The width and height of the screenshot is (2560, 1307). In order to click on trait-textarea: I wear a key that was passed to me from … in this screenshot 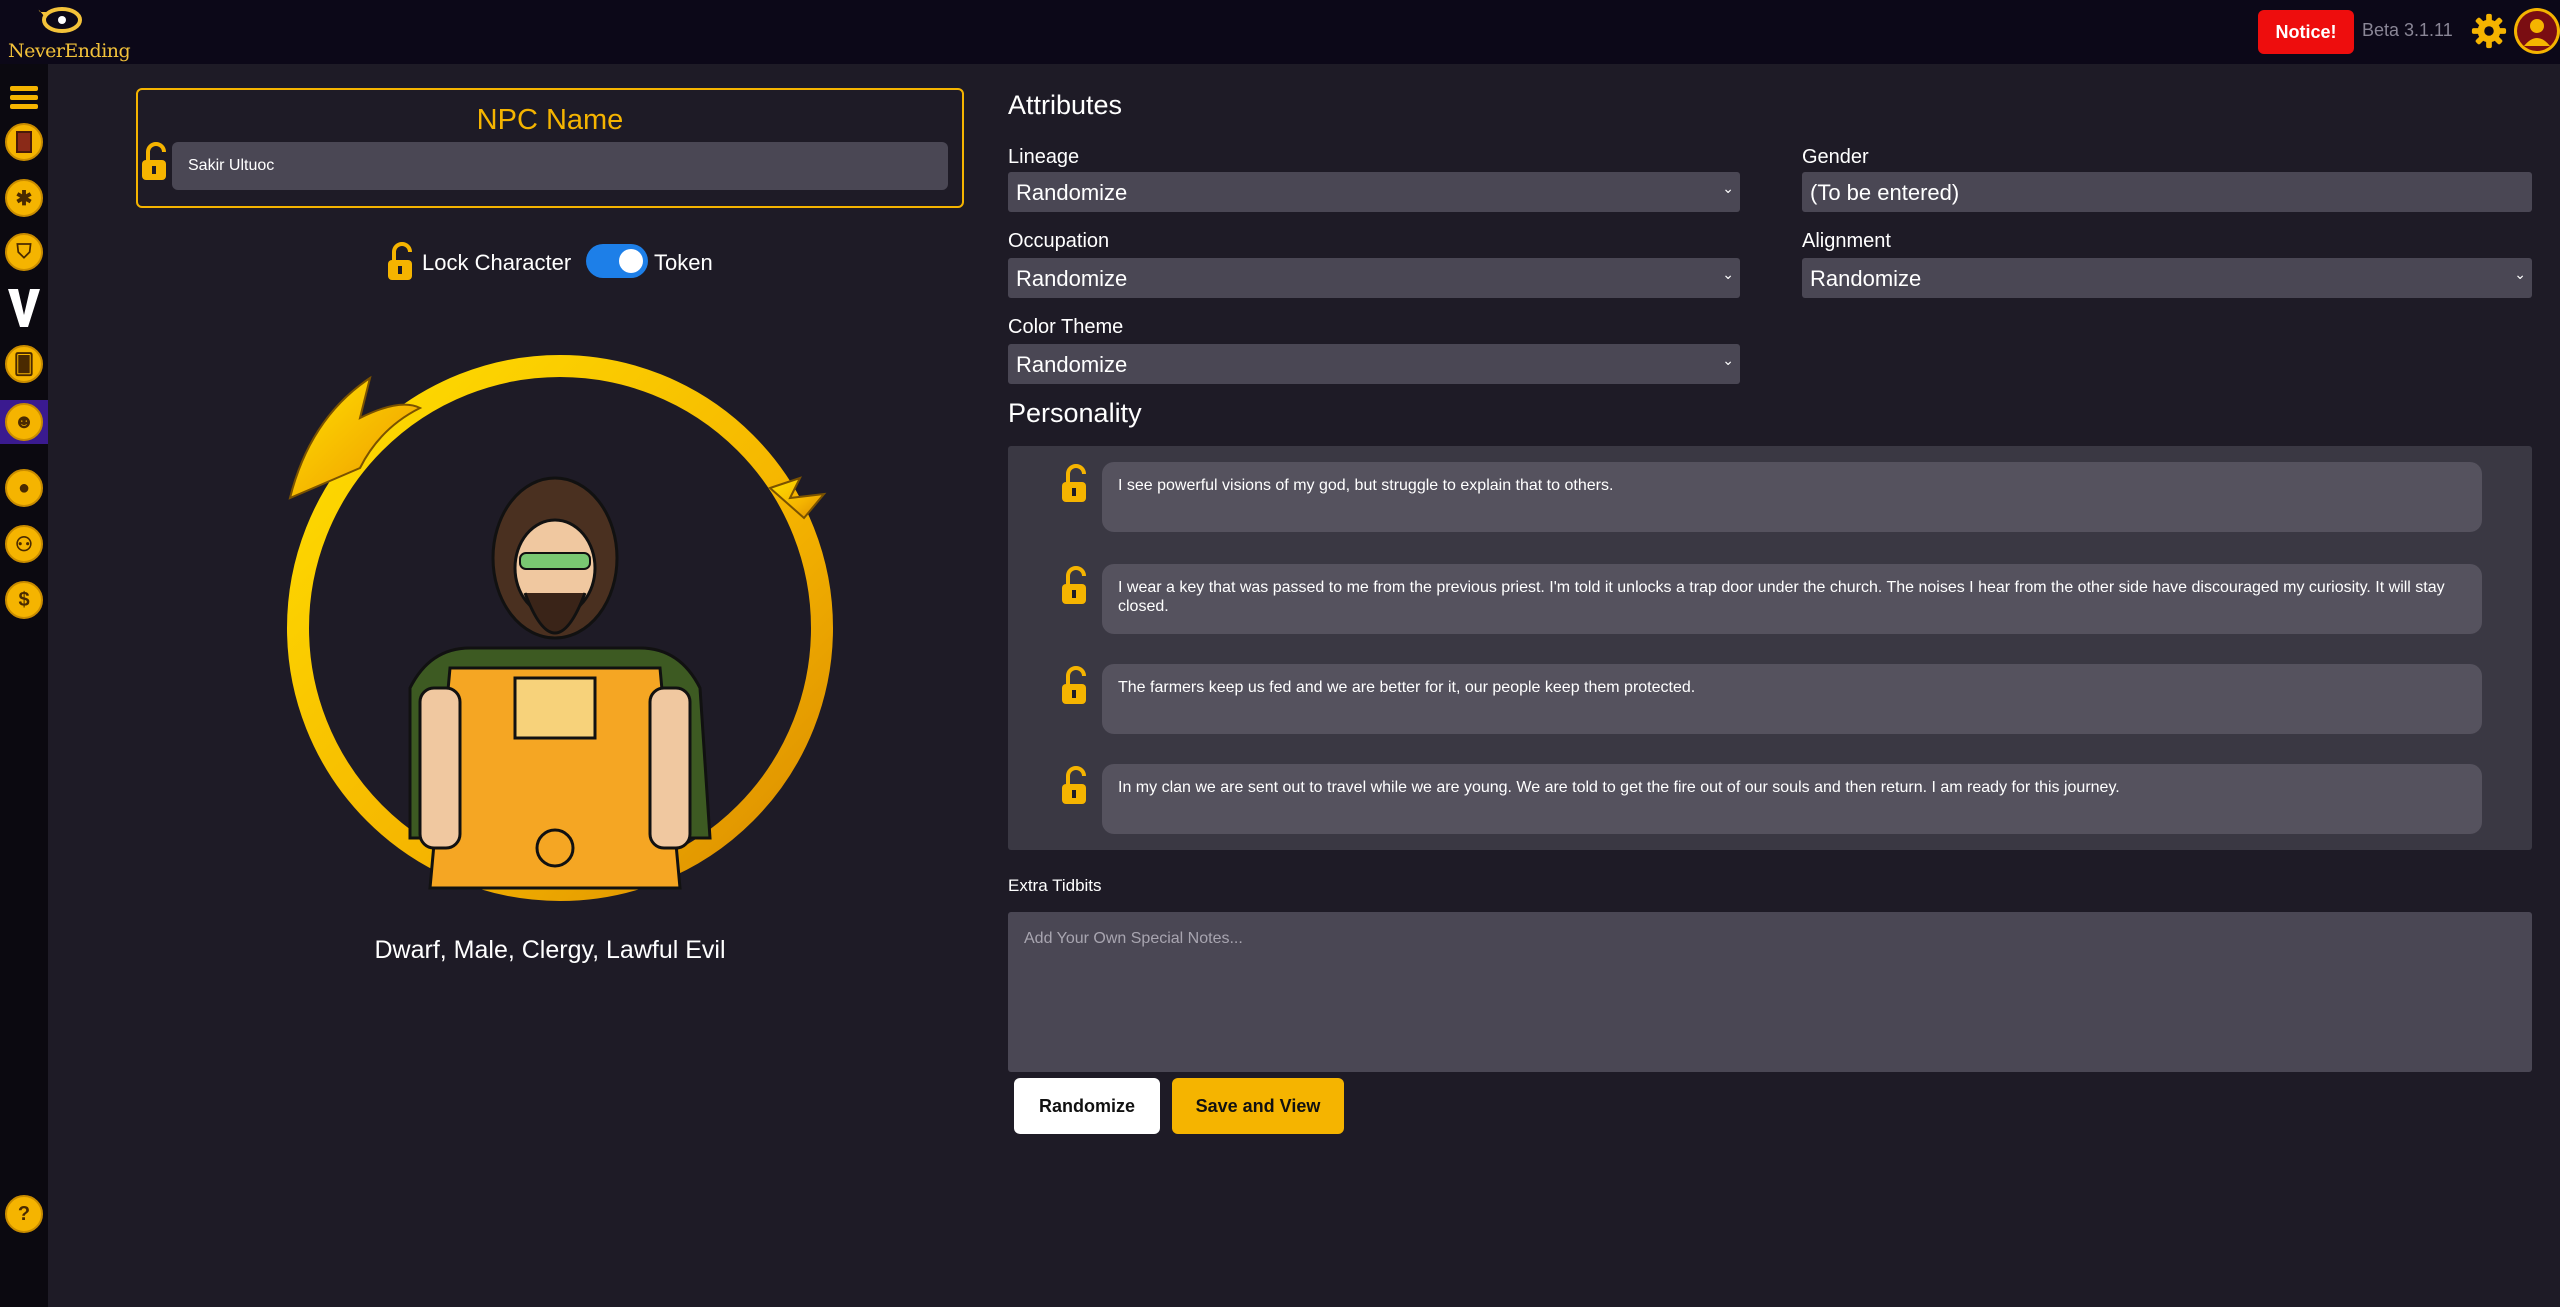, I will do `click(1792, 599)`.